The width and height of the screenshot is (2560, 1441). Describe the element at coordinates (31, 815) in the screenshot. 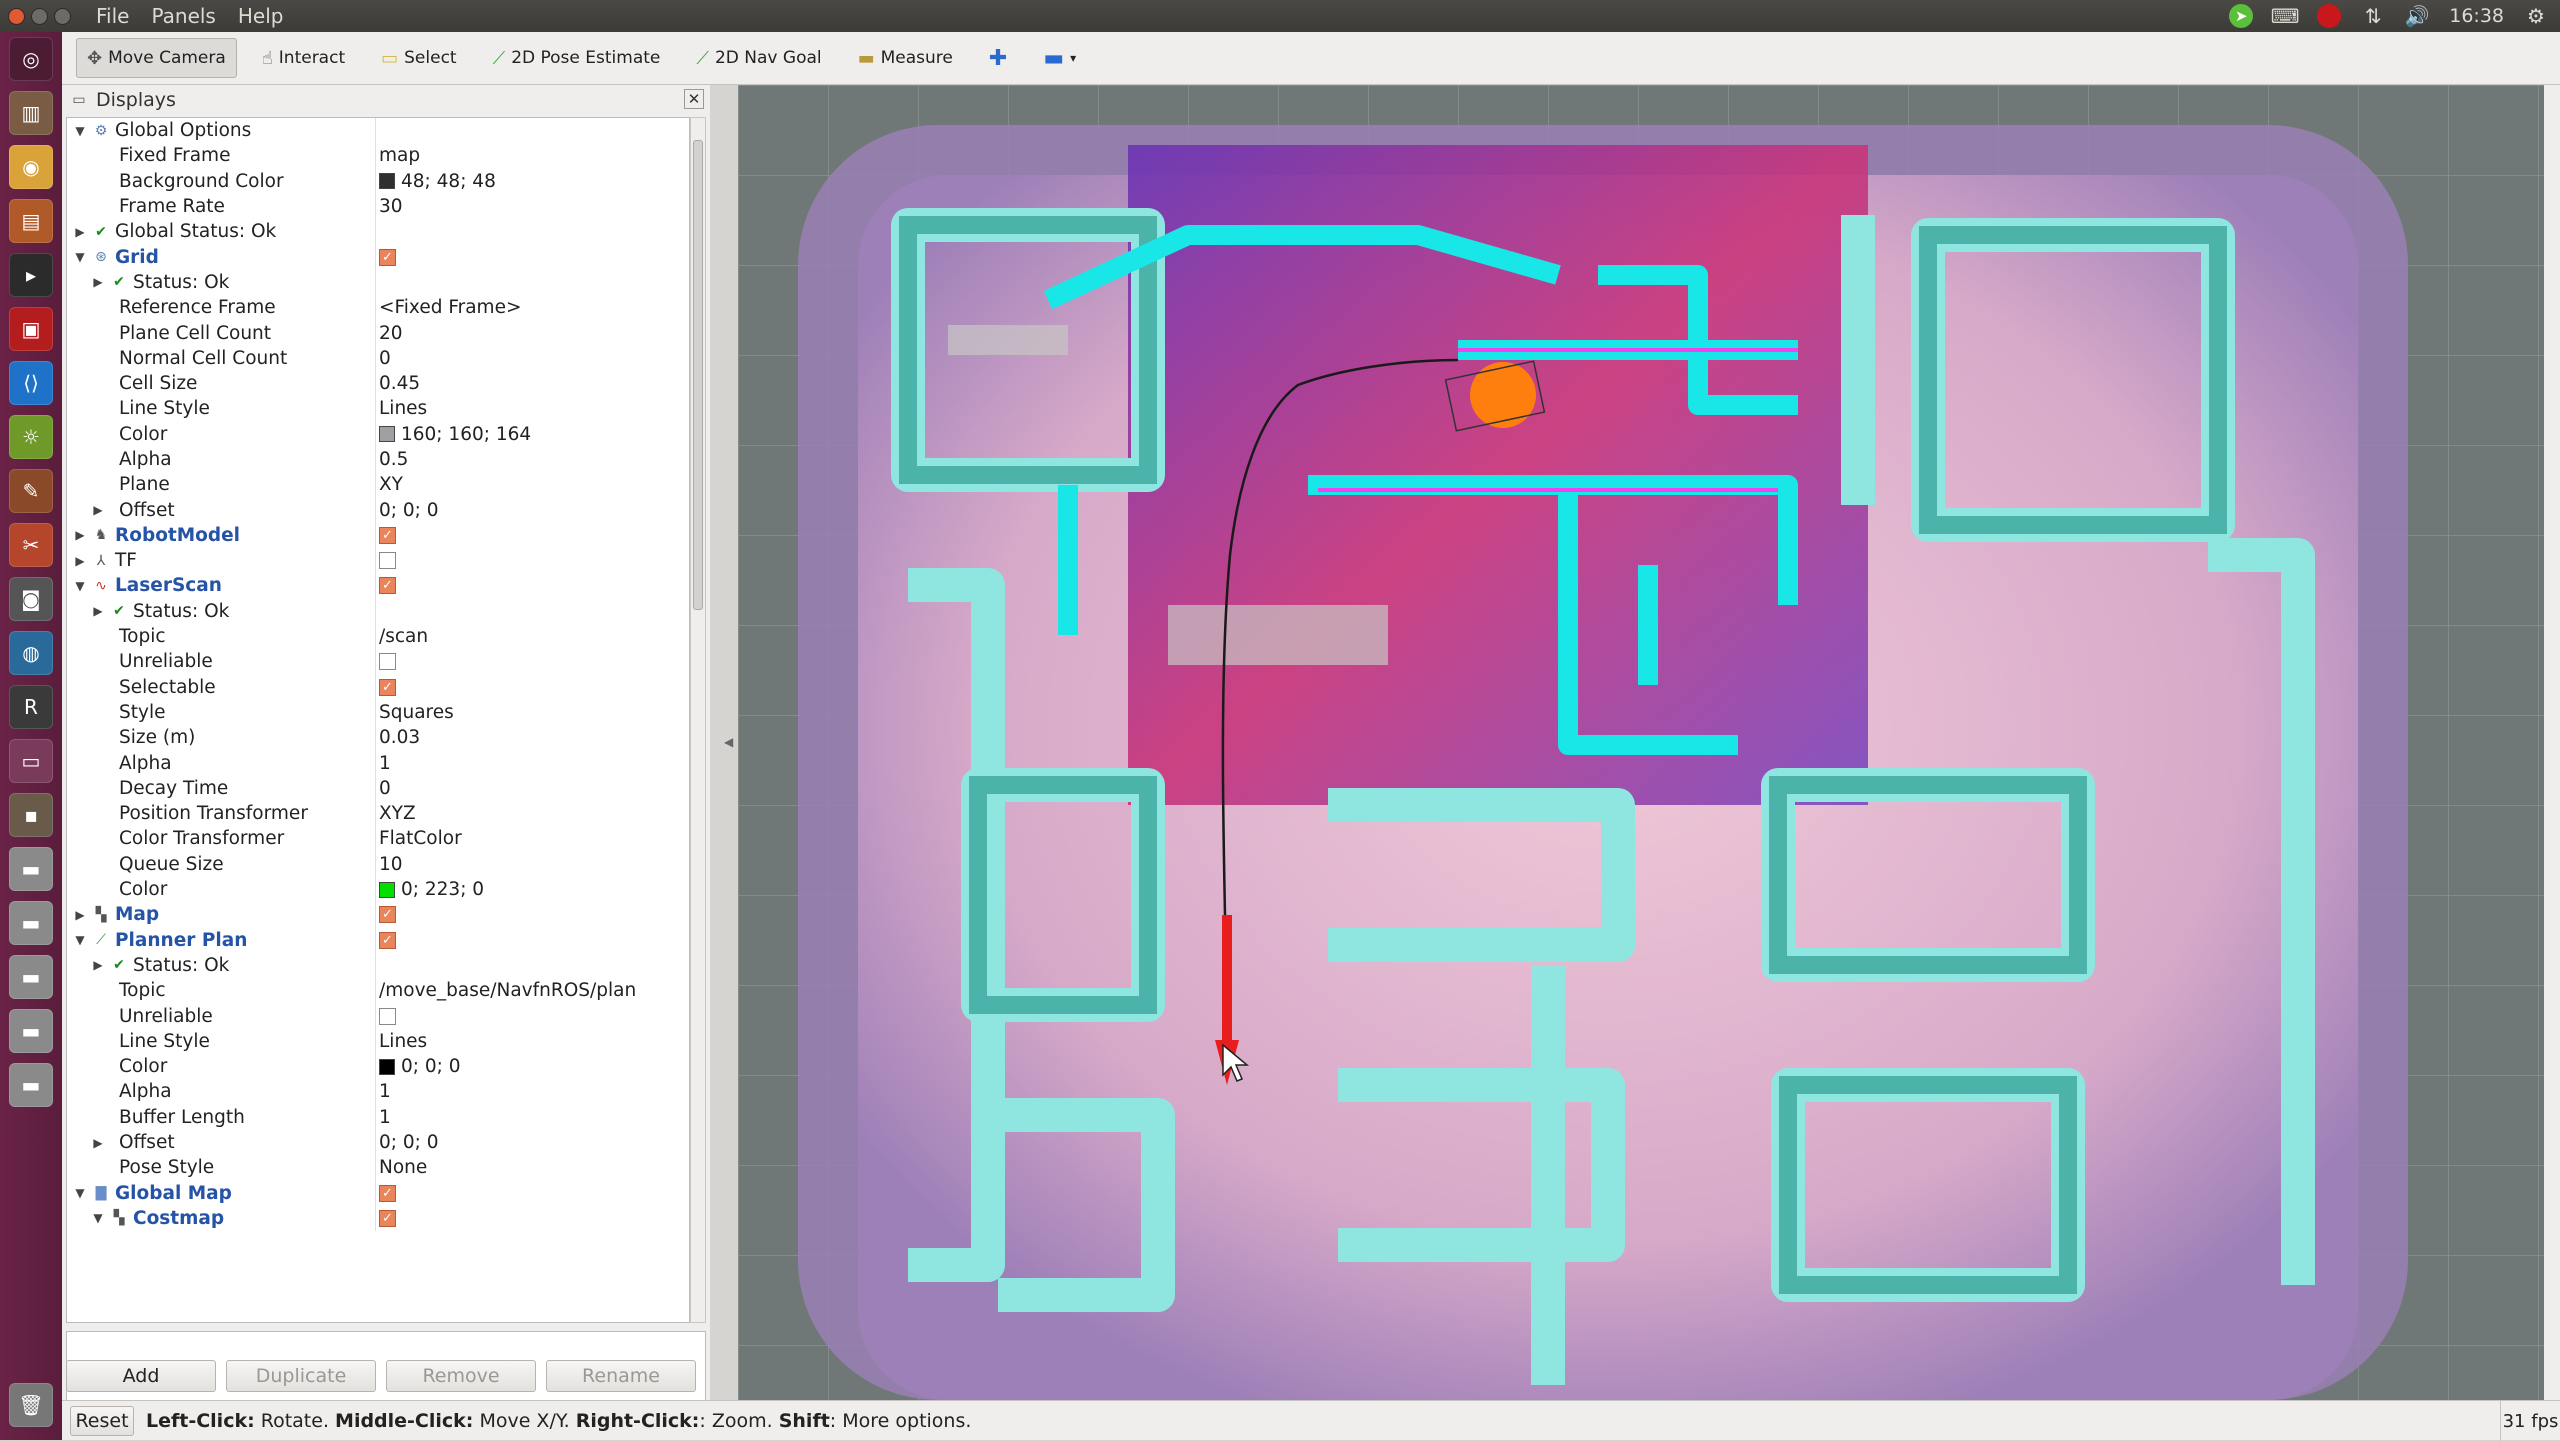

I see `usb-drive-icon: ▪` at that location.